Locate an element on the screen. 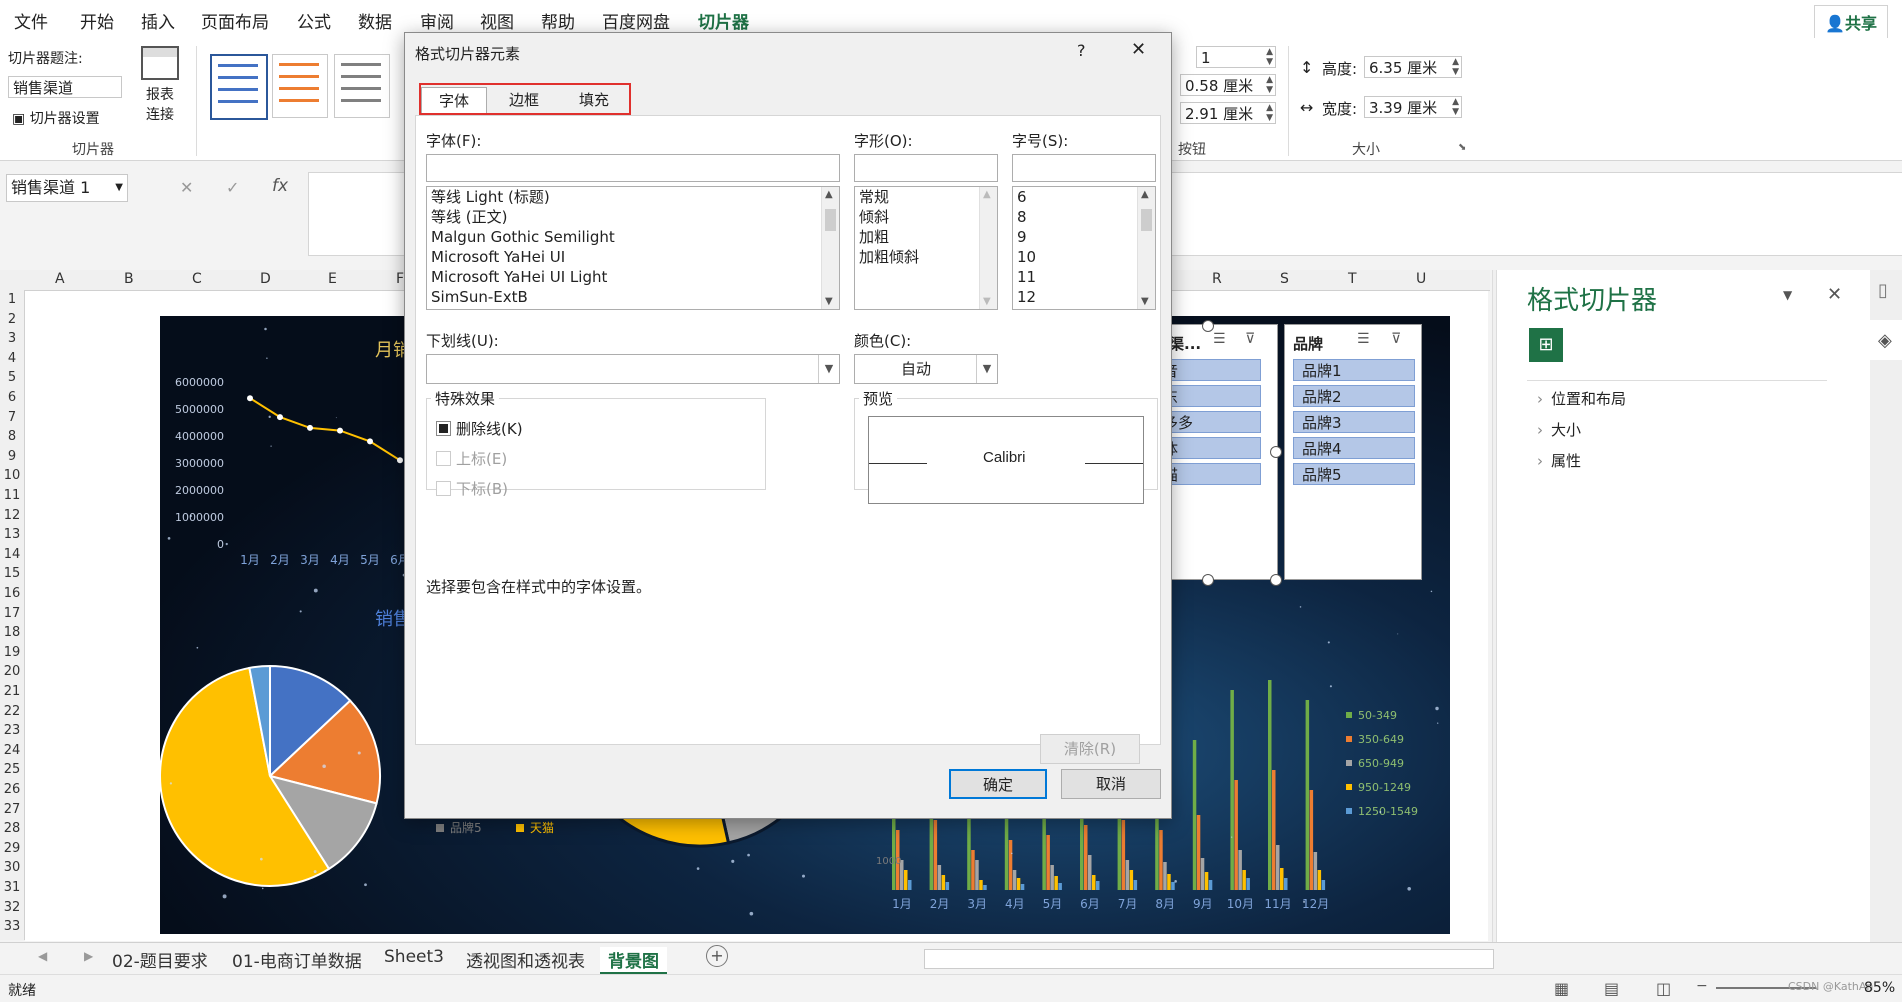  row-header: 2 is located at coordinates (12, 319).